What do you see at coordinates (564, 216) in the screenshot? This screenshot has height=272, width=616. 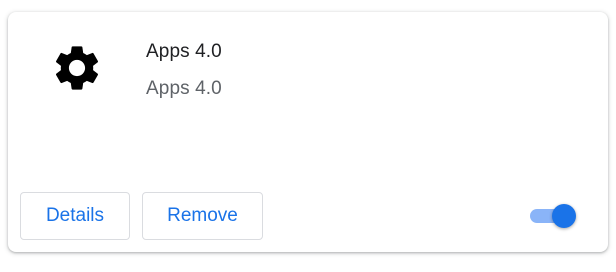 I see `toggle-knob` at bounding box center [564, 216].